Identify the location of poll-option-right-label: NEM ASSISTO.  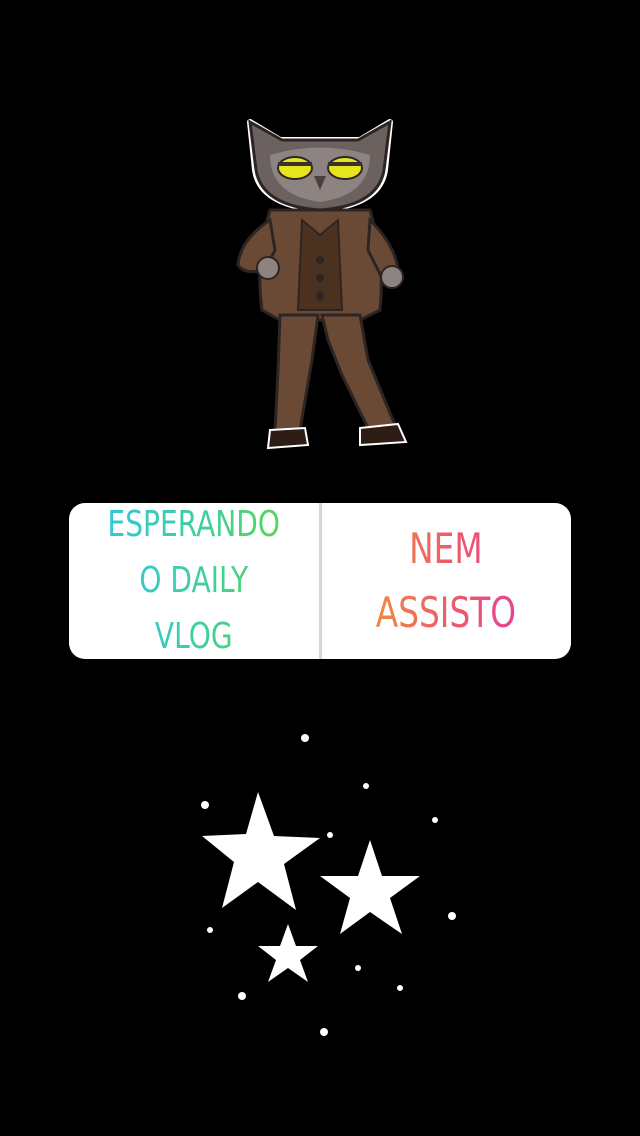
(446, 581).